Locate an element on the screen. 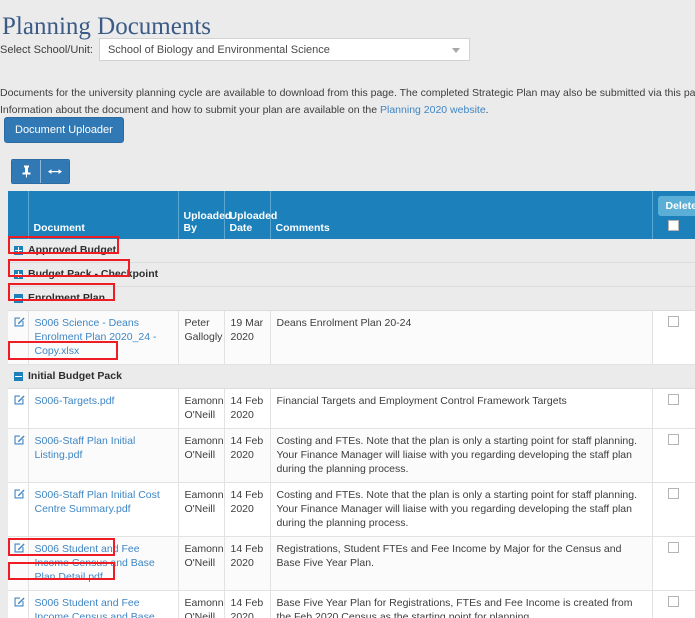 This screenshot has height=618, width=695. document-uploader-button: Document Uploader is located at coordinates (64, 130).